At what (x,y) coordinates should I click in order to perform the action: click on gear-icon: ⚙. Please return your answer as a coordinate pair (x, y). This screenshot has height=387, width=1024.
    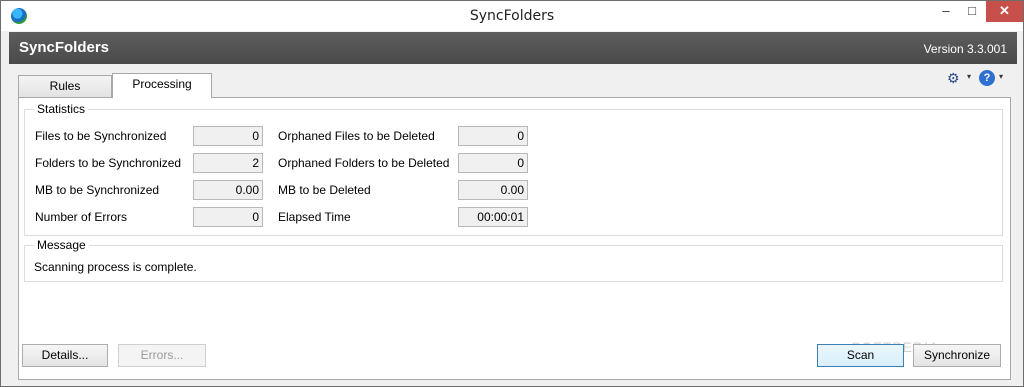
    Looking at the image, I should click on (953, 78).